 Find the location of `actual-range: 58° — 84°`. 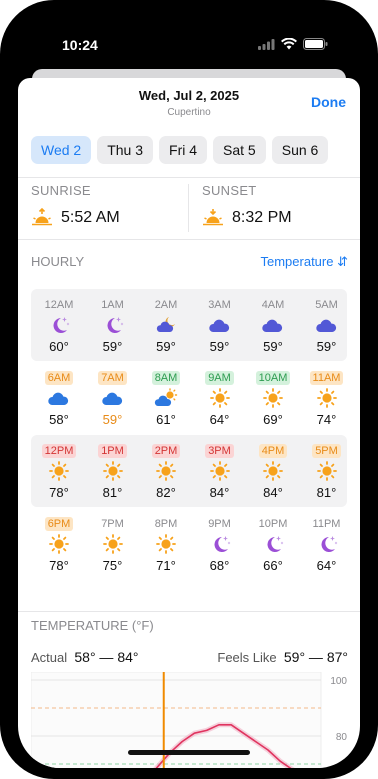

actual-range: 58° — 84° is located at coordinates (106, 657).